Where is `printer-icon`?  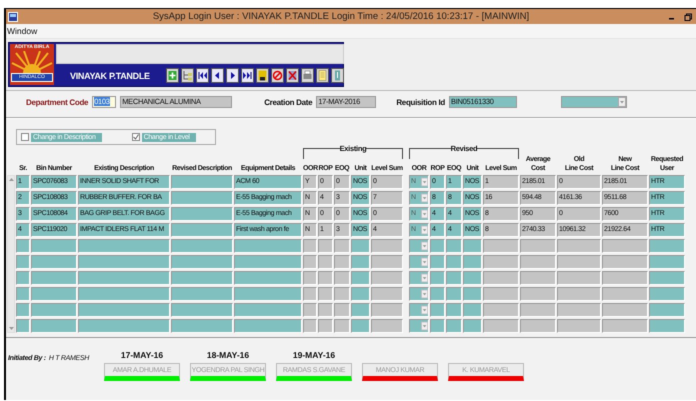
printer-icon is located at coordinates (307, 75).